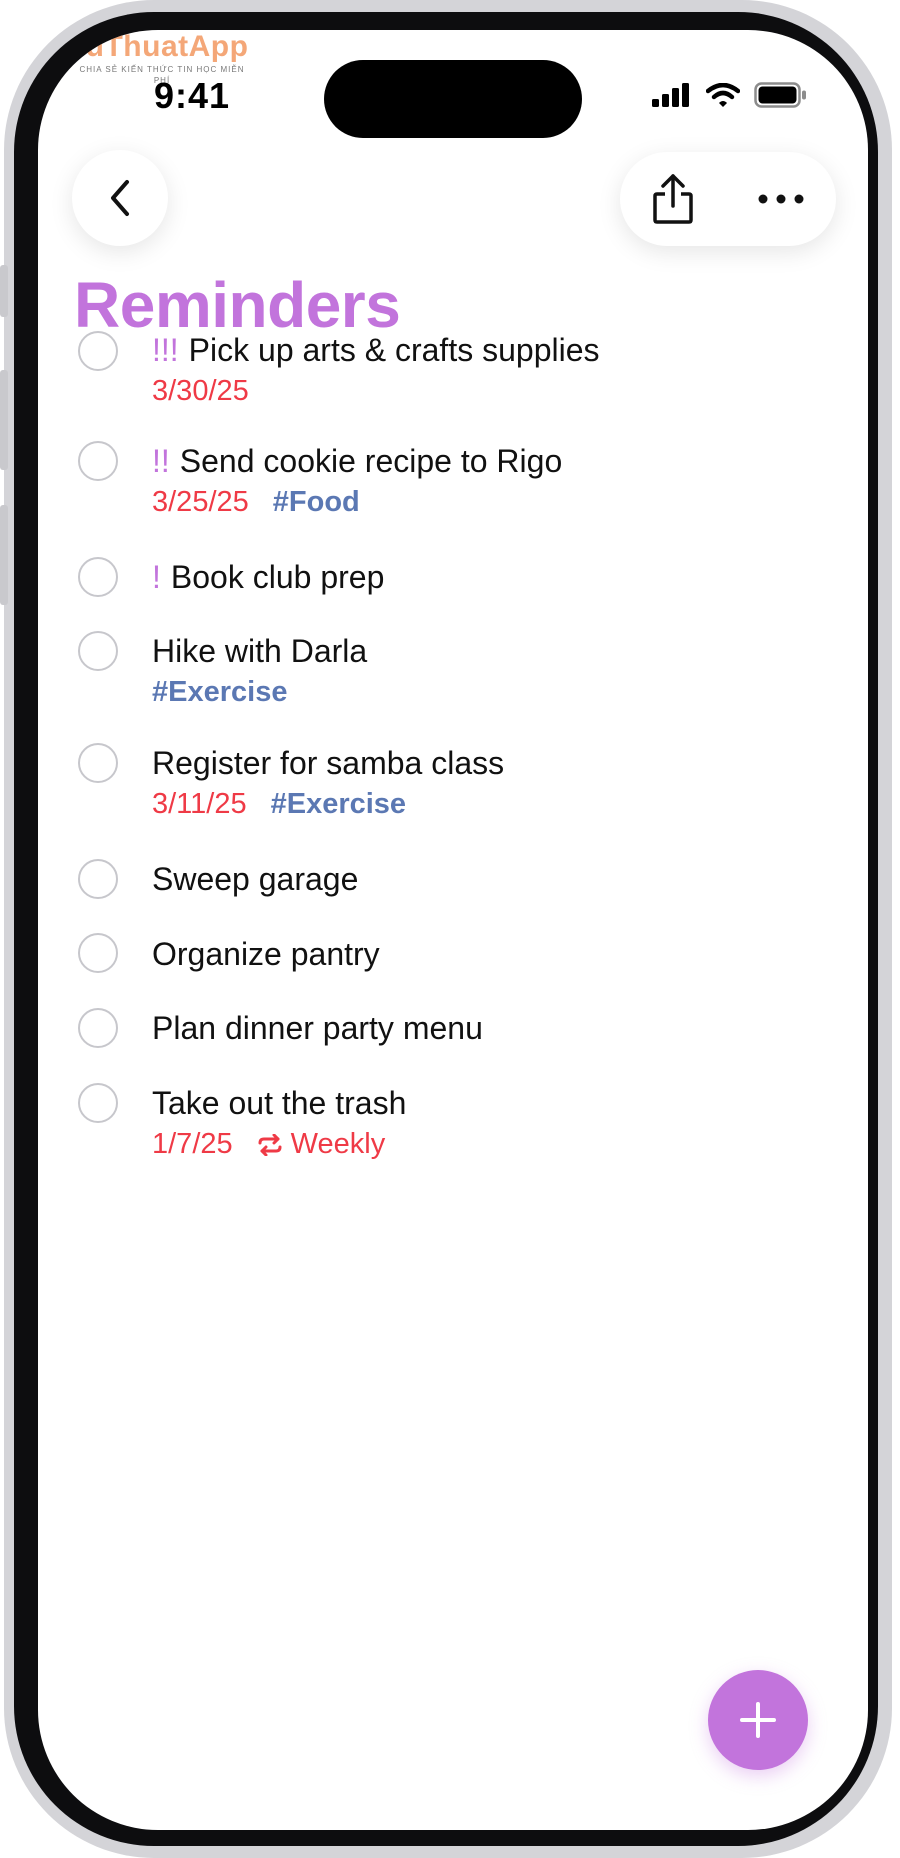 This screenshot has height=1858, width=900. I want to click on reminder-title: ! Book club prep, so click(268, 577).